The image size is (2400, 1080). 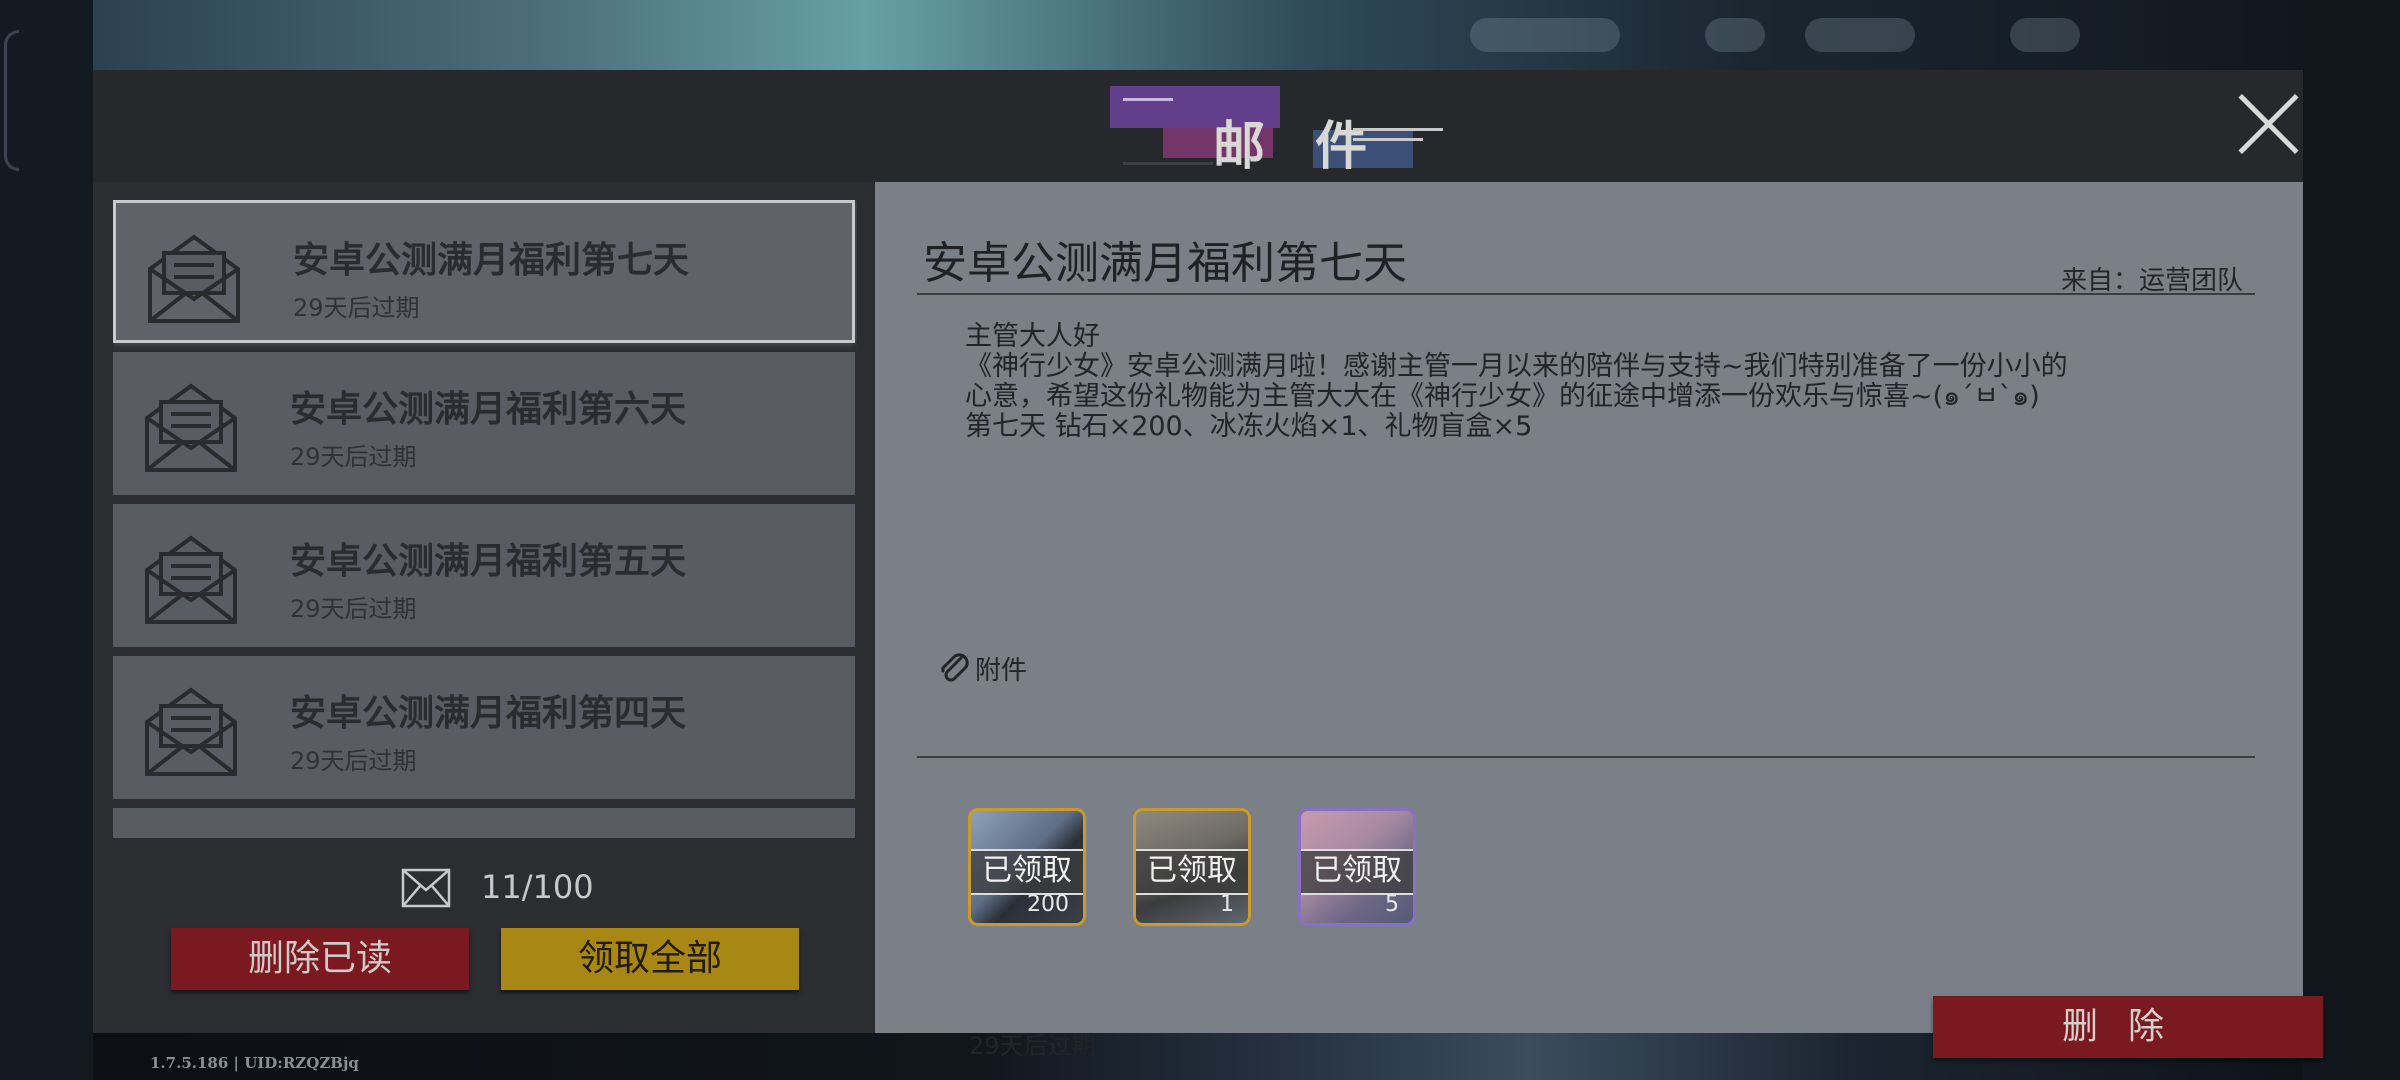 What do you see at coordinates (11, 100) in the screenshot?
I see `side-handle` at bounding box center [11, 100].